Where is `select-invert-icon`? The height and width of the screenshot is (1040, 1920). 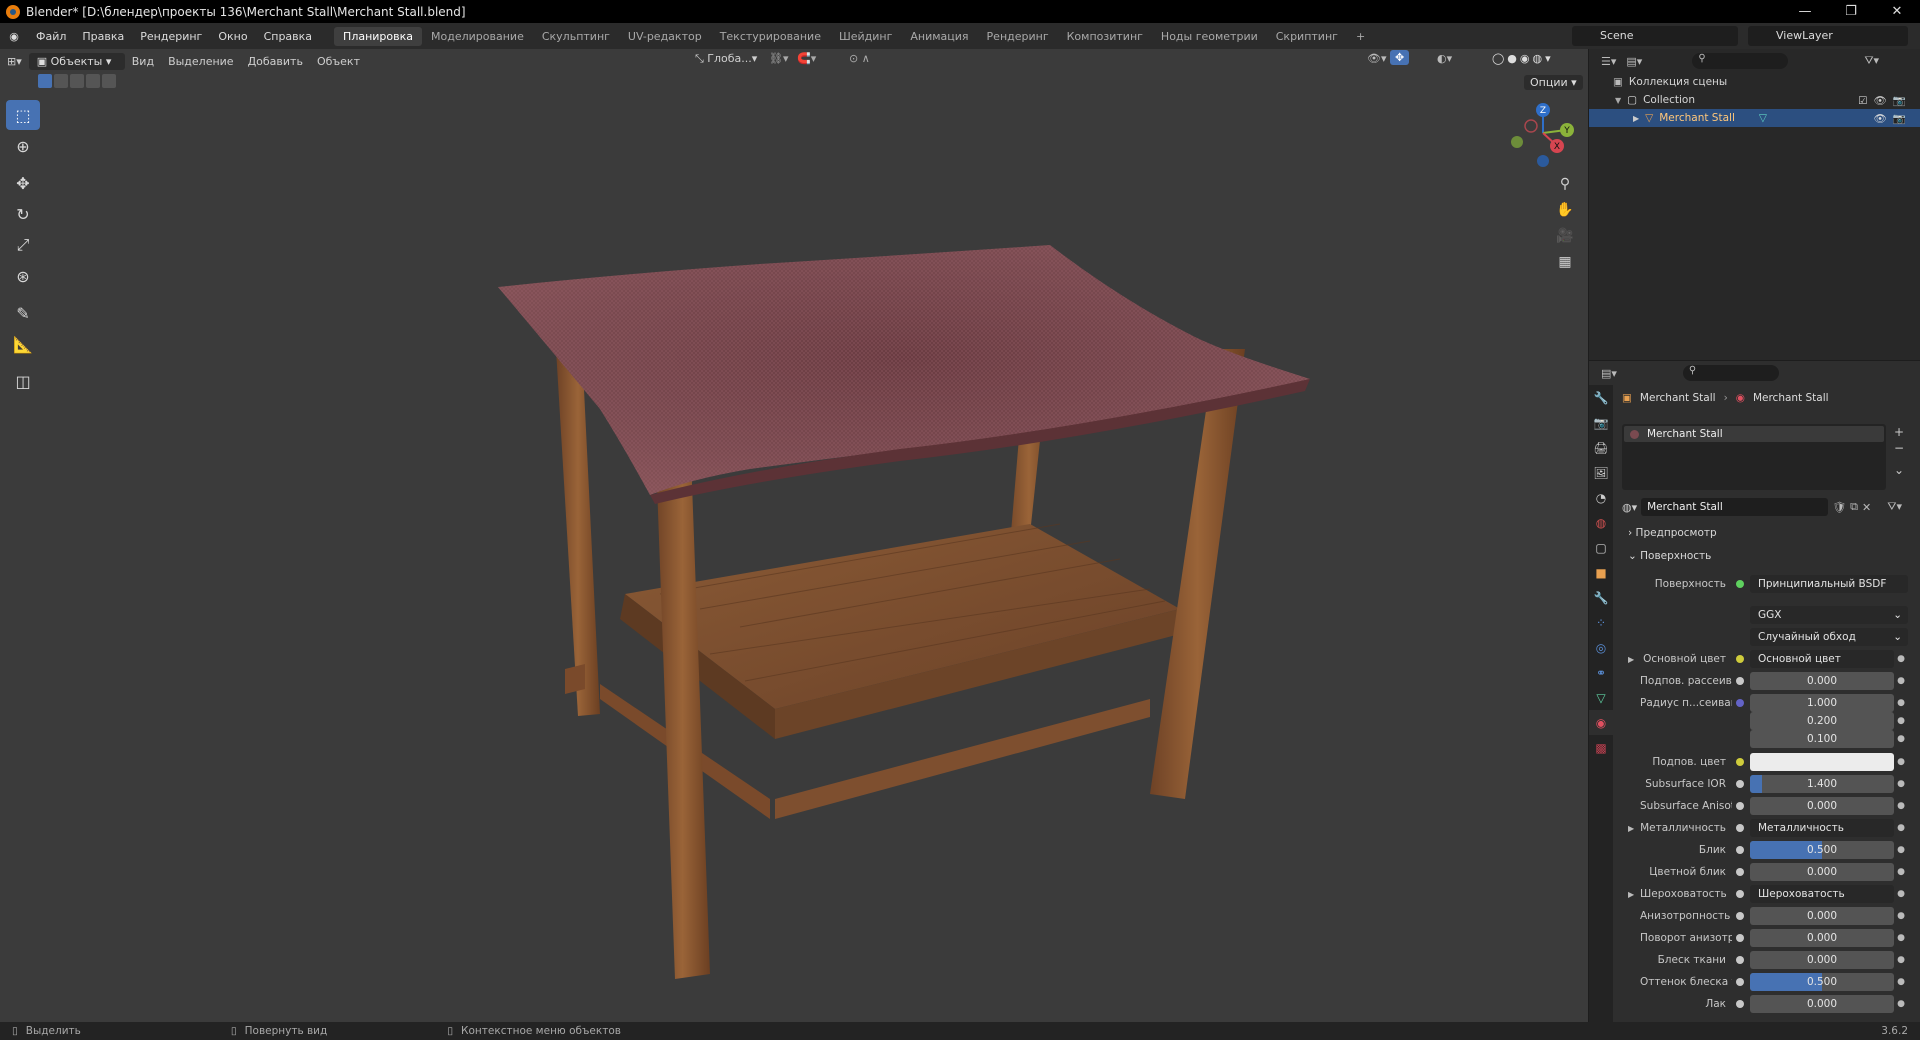 select-invert-icon is located at coordinates (93, 81).